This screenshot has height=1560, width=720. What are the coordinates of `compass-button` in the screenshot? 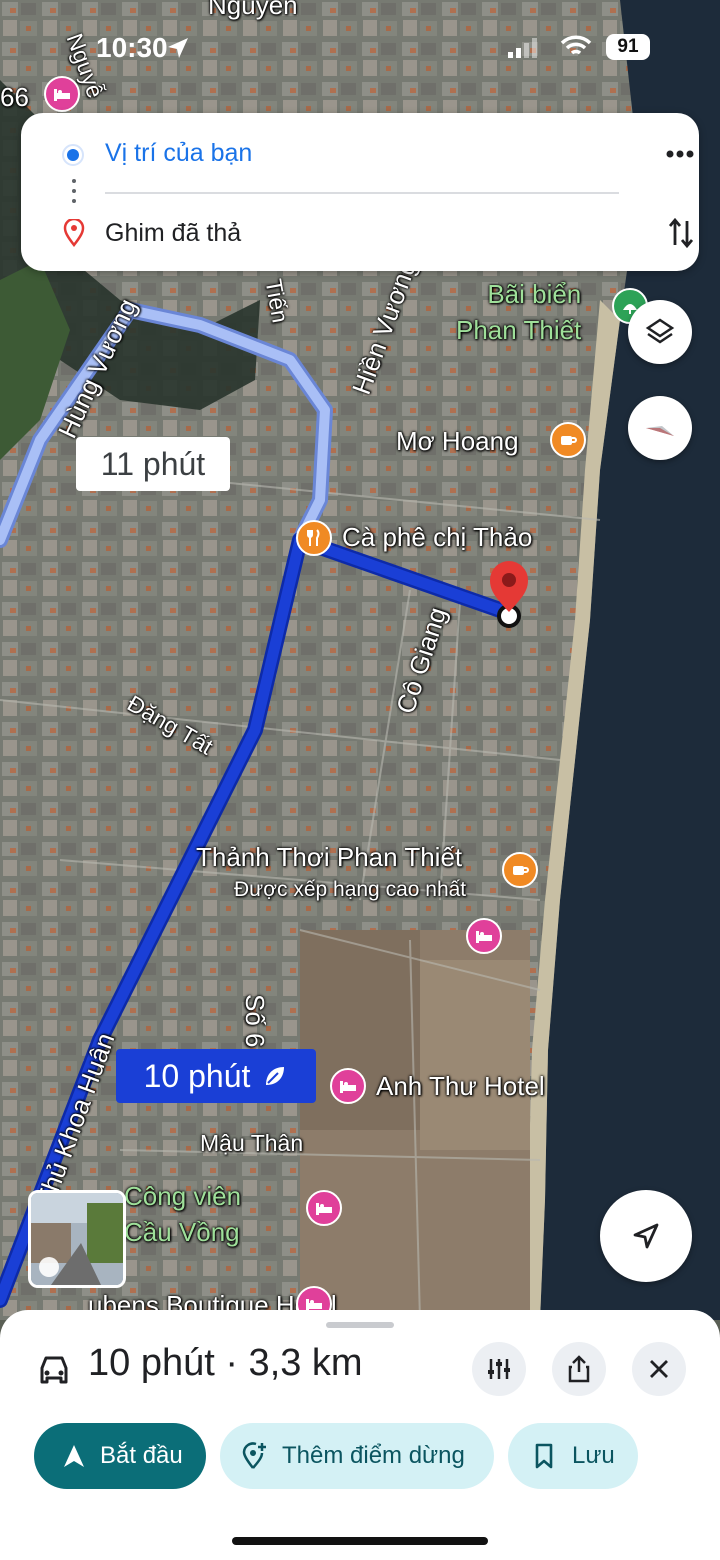 It's located at (660, 428).